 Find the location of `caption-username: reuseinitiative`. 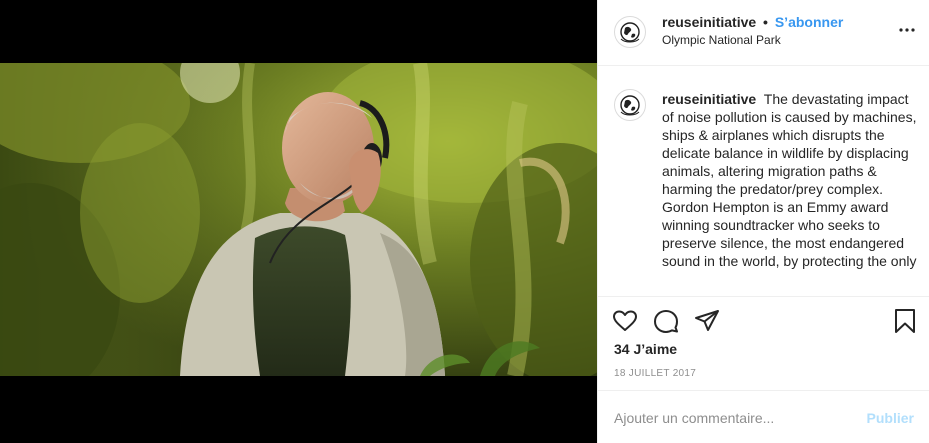

caption-username: reuseinitiative is located at coordinates (709, 99).